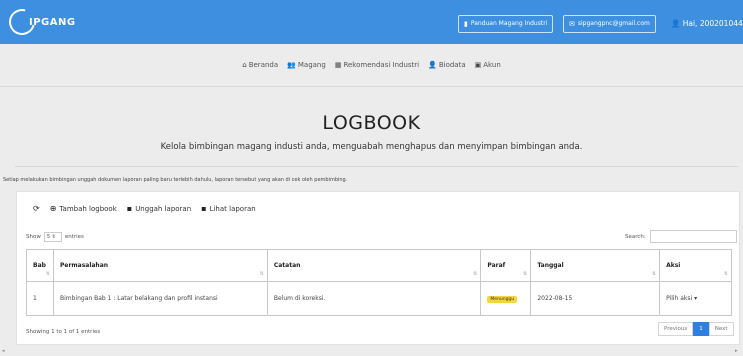 This screenshot has height=356, width=743. Describe the element at coordinates (681, 298) in the screenshot. I see `action-dropdown: Pilih aksi ▾` at that location.